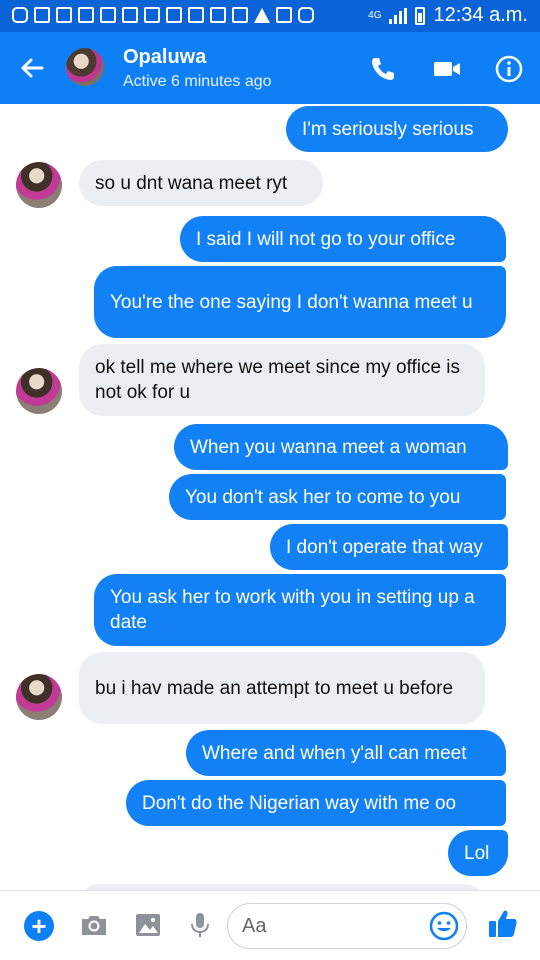 The width and height of the screenshot is (540, 960). Describe the element at coordinates (284, 15) in the screenshot. I see `image-notification-icon` at that location.